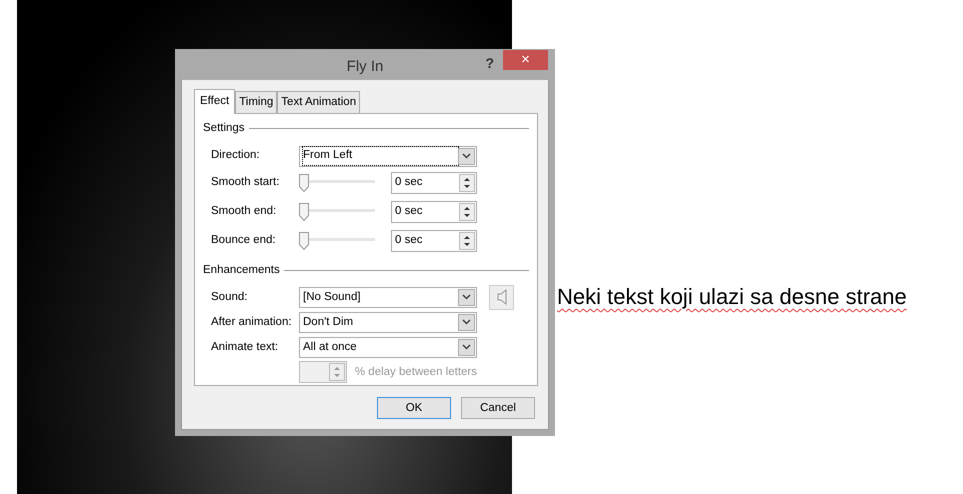  I want to click on field-label: Direction:, so click(236, 156).